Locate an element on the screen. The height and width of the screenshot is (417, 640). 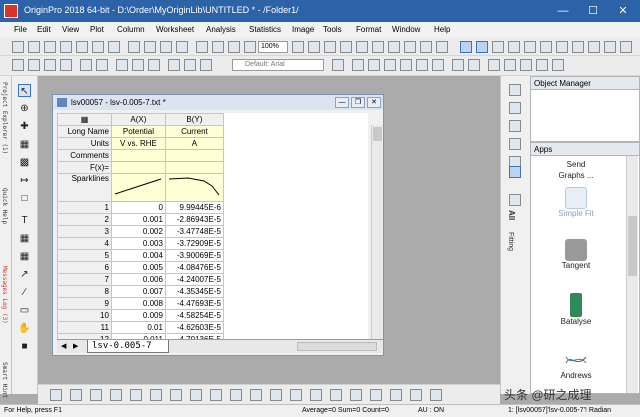
3d-plot-icon is located at coordinates (256, 395).